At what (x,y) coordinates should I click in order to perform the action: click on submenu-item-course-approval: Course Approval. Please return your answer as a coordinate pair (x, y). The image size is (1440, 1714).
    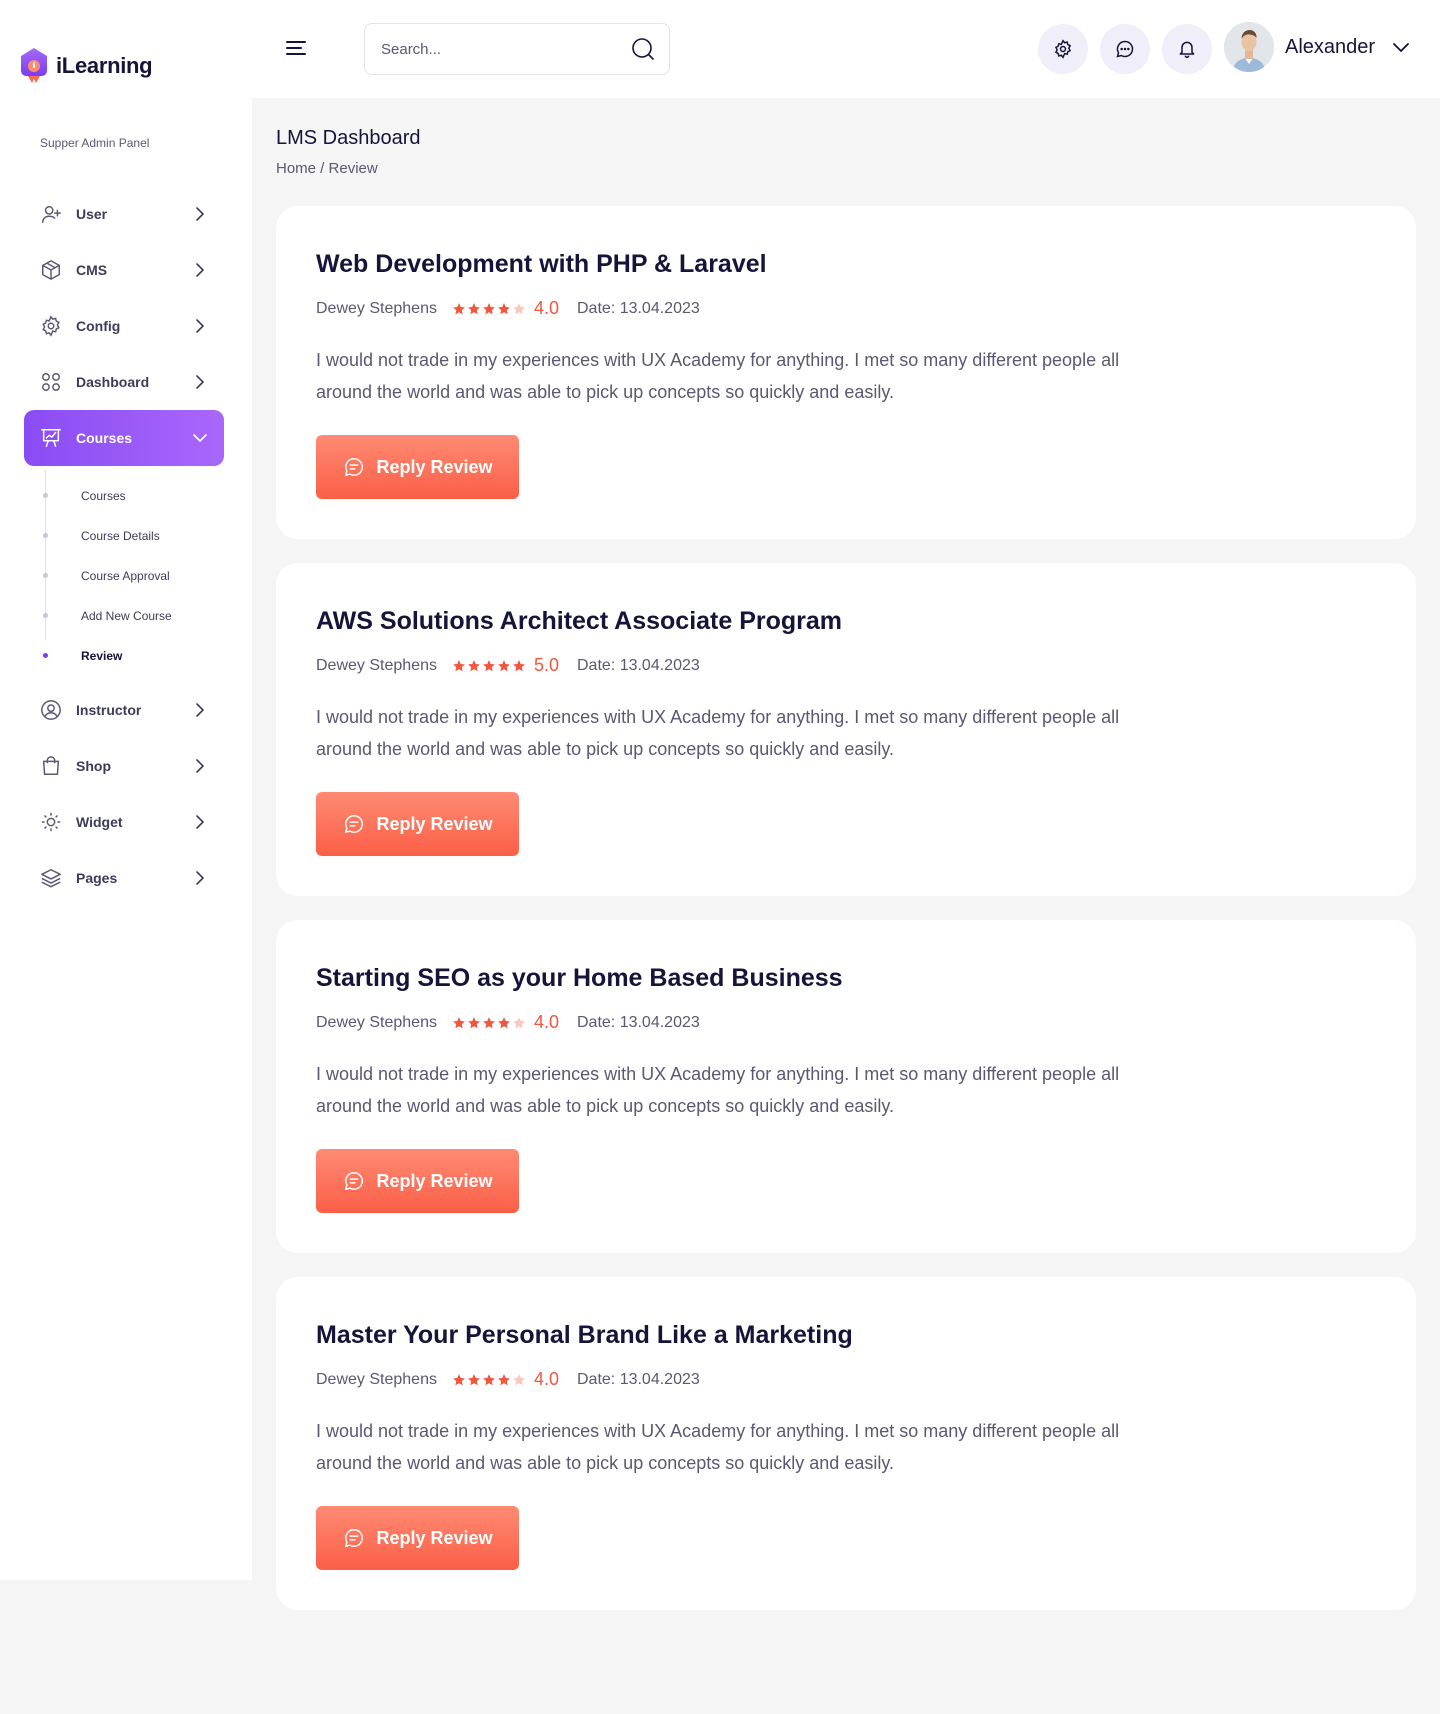
    Looking at the image, I should click on (124, 576).